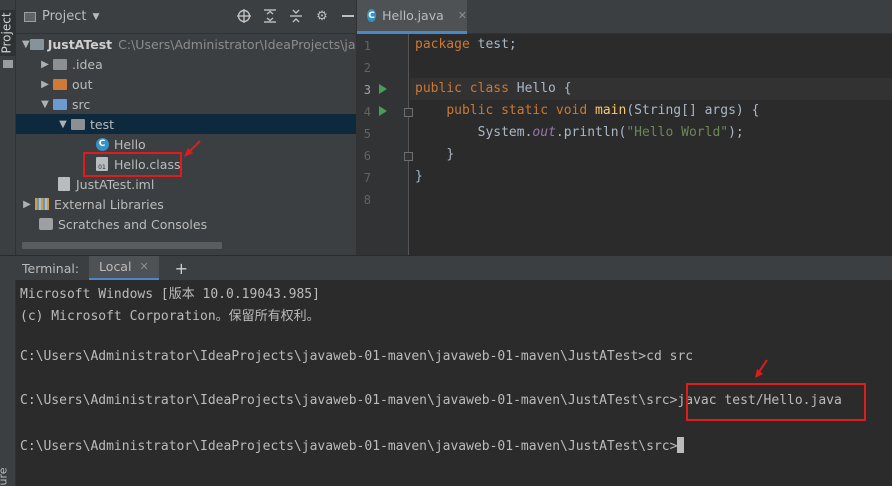 The height and width of the screenshot is (486, 892). Describe the element at coordinates (8, 33) in the screenshot. I see `project-tool-window-button: Project` at that location.